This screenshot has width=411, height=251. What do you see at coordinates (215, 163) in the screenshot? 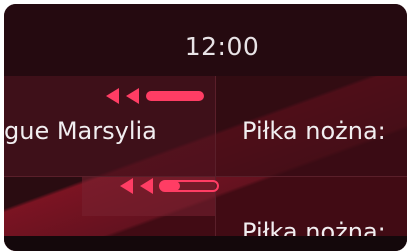
I see `grid-divider-vertical` at bounding box center [215, 163].